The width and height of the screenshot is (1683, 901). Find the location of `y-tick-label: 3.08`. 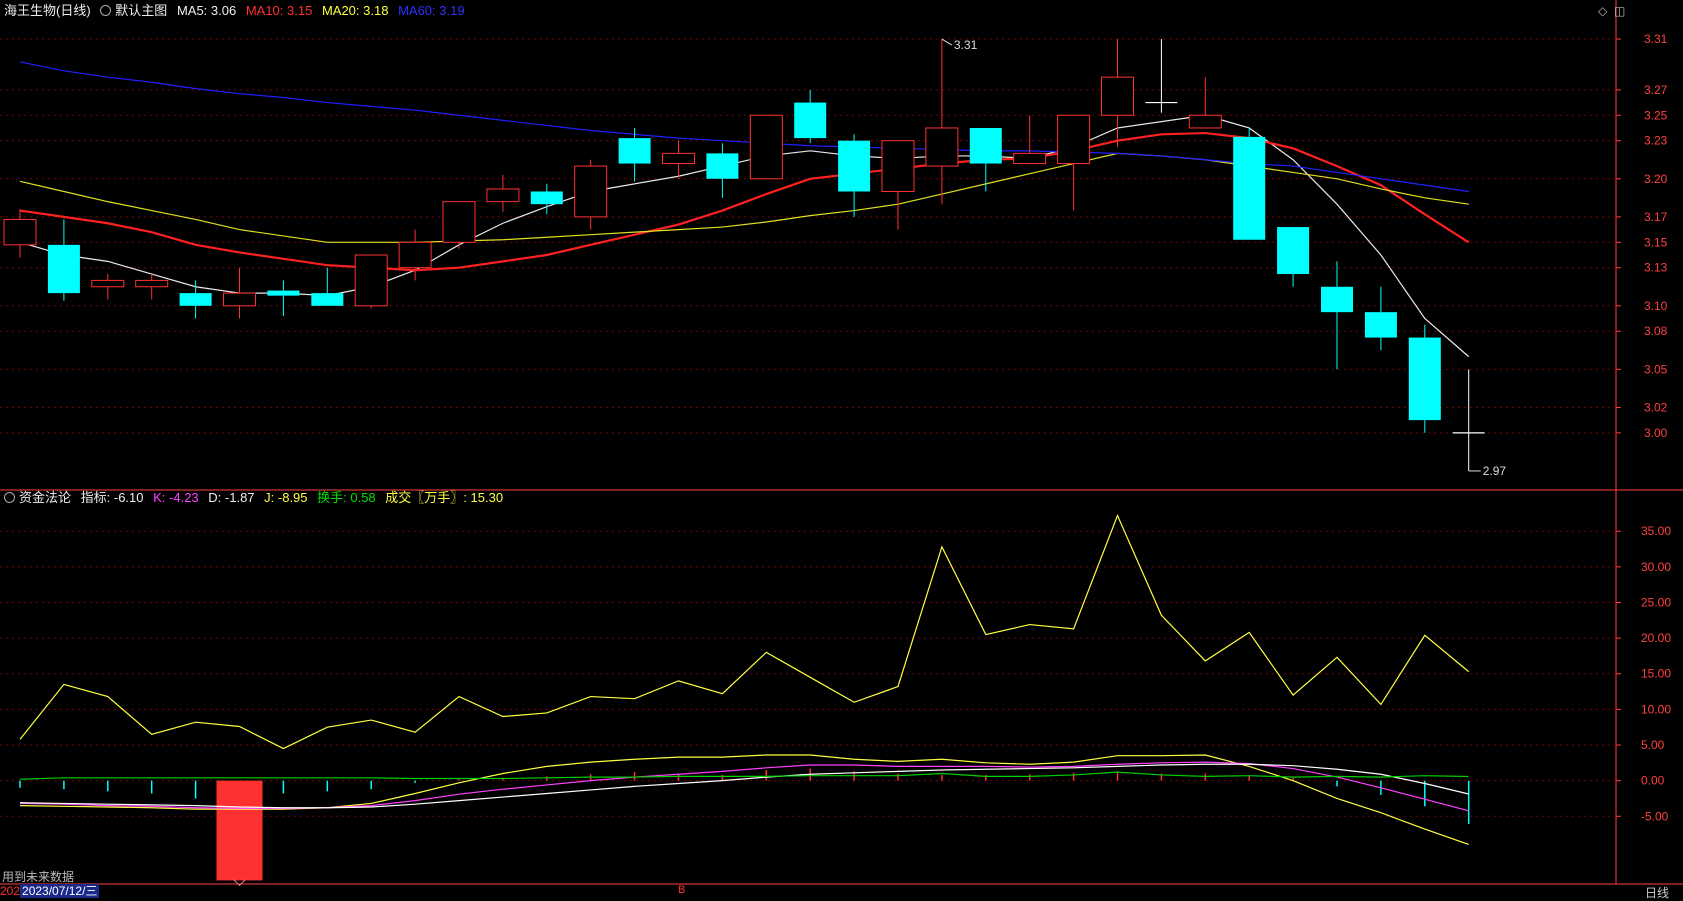

y-tick-label: 3.08 is located at coordinates (1656, 331).